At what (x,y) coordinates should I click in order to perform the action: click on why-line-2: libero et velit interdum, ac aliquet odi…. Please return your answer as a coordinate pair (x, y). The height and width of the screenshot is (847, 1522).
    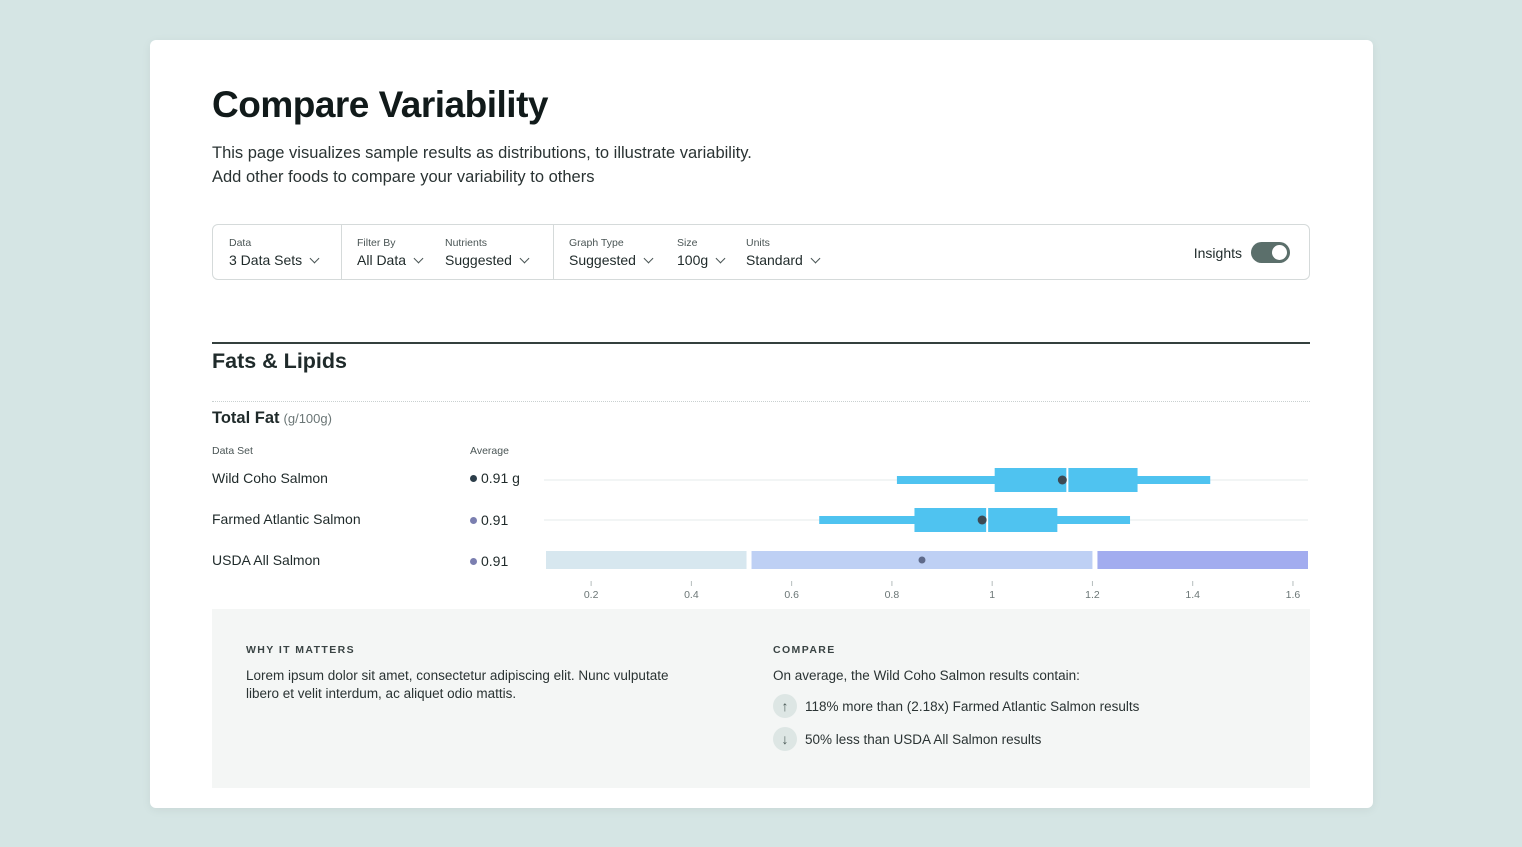
    Looking at the image, I should click on (381, 693).